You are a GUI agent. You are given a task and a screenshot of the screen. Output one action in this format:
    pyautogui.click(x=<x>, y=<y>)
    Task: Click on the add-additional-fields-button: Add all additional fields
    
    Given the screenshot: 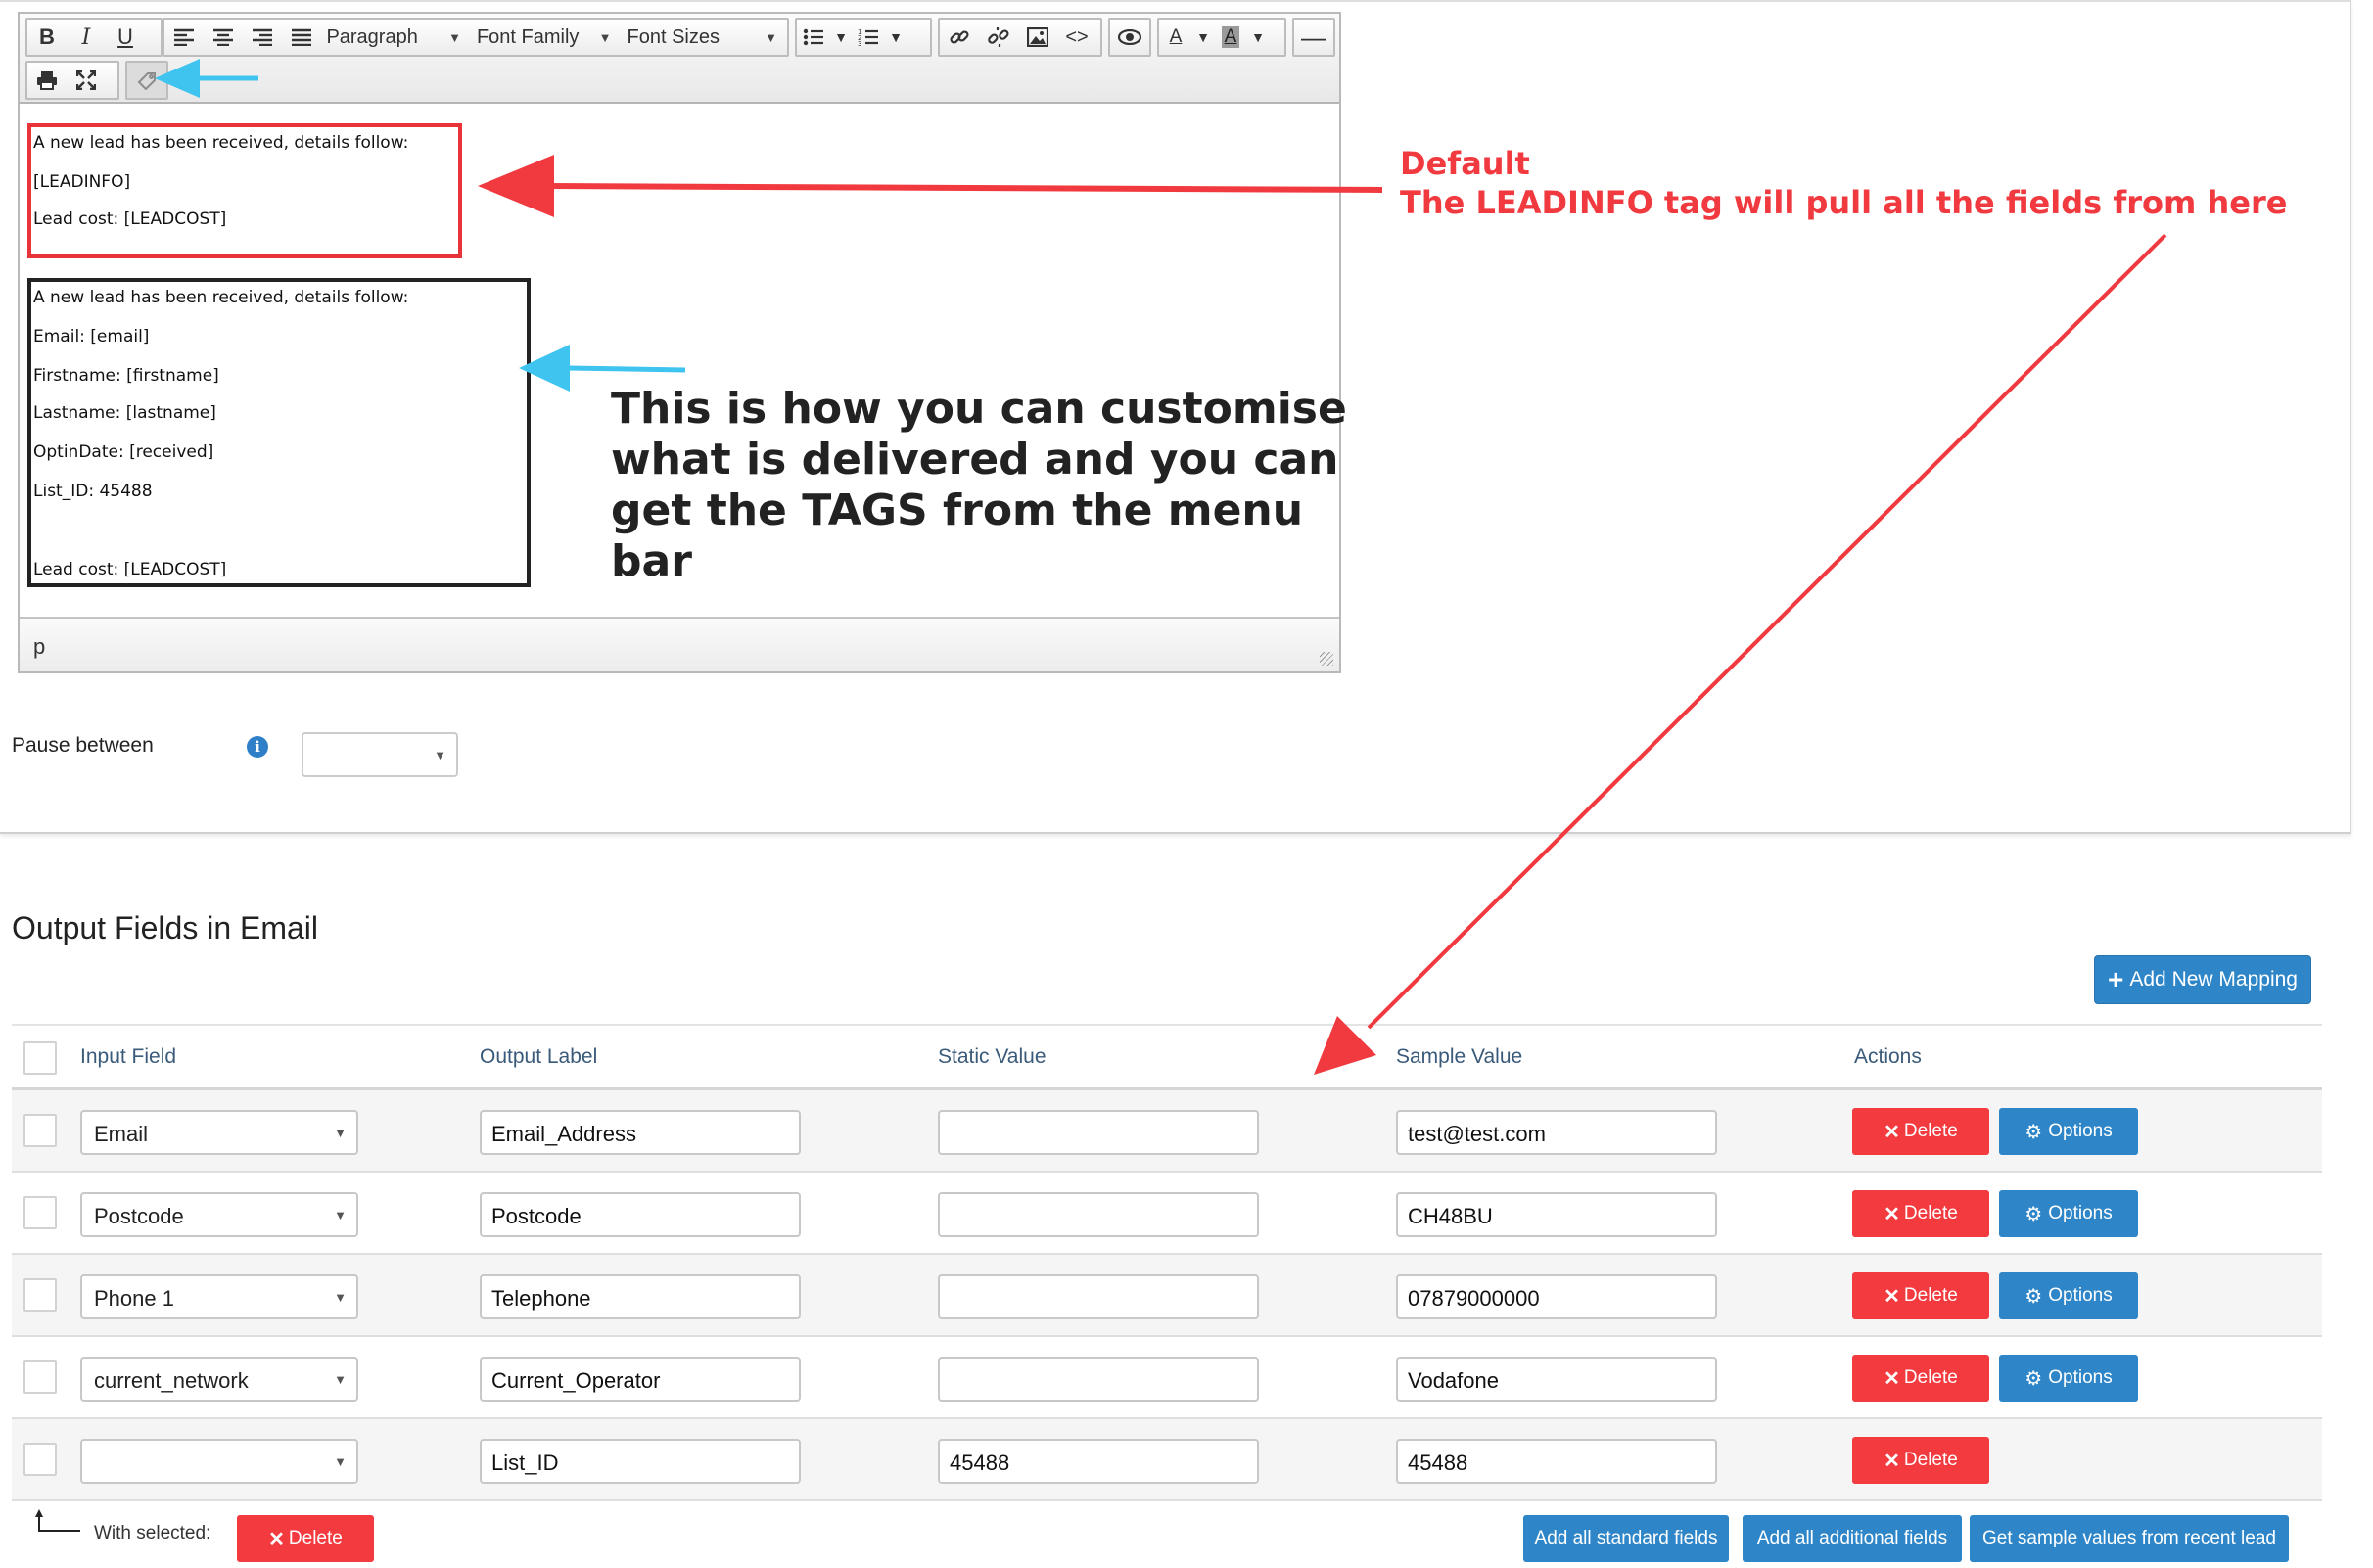 What is the action you would take?
    pyautogui.click(x=1852, y=1538)
    